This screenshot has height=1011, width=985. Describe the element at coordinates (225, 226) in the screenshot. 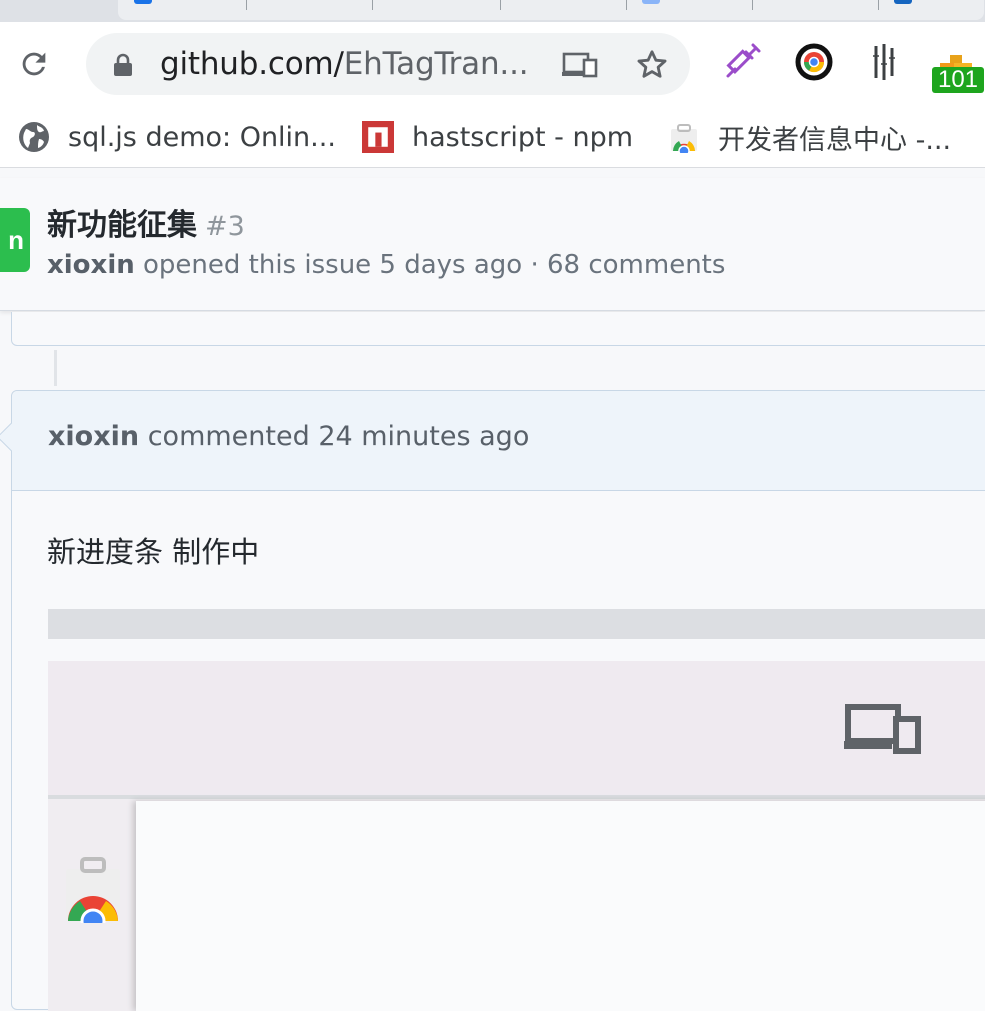

I see `issue-number: #3` at that location.